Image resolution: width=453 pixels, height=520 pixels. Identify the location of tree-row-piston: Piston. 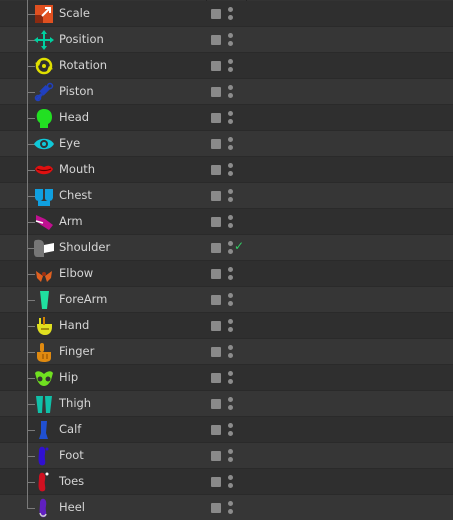
(226, 92).